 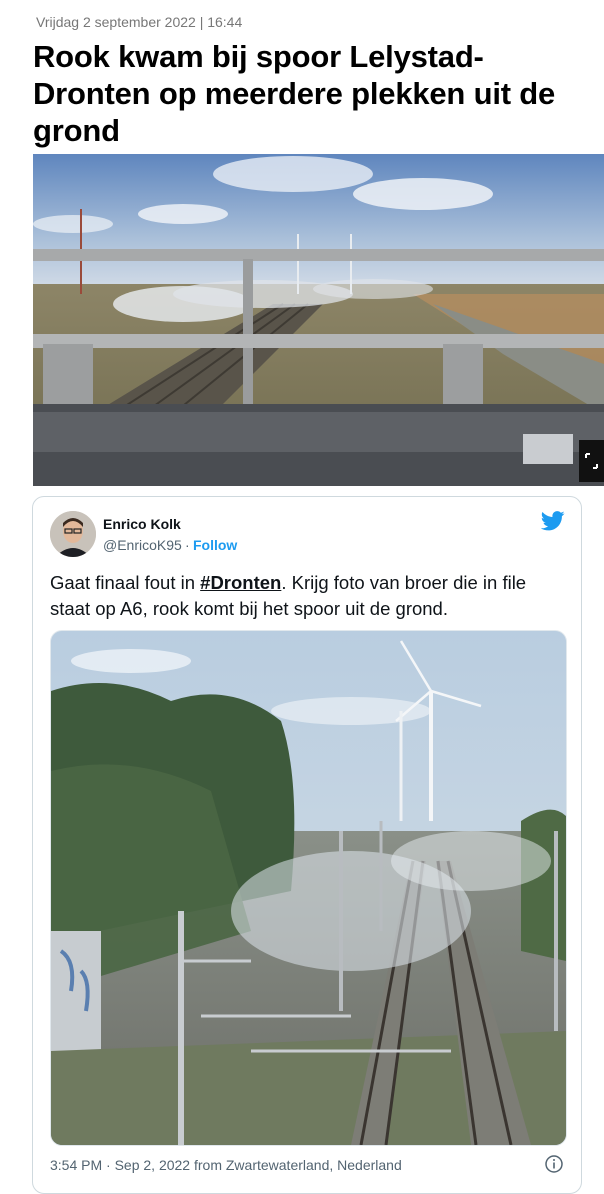 I want to click on author-name: Enrico Kolk, so click(x=142, y=524).